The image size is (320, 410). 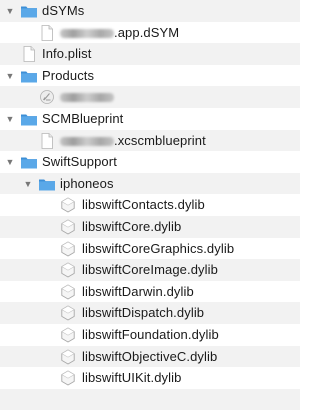 I want to click on tree-row-dylib: libswiftCoreImage.dylib, so click(x=150, y=270).